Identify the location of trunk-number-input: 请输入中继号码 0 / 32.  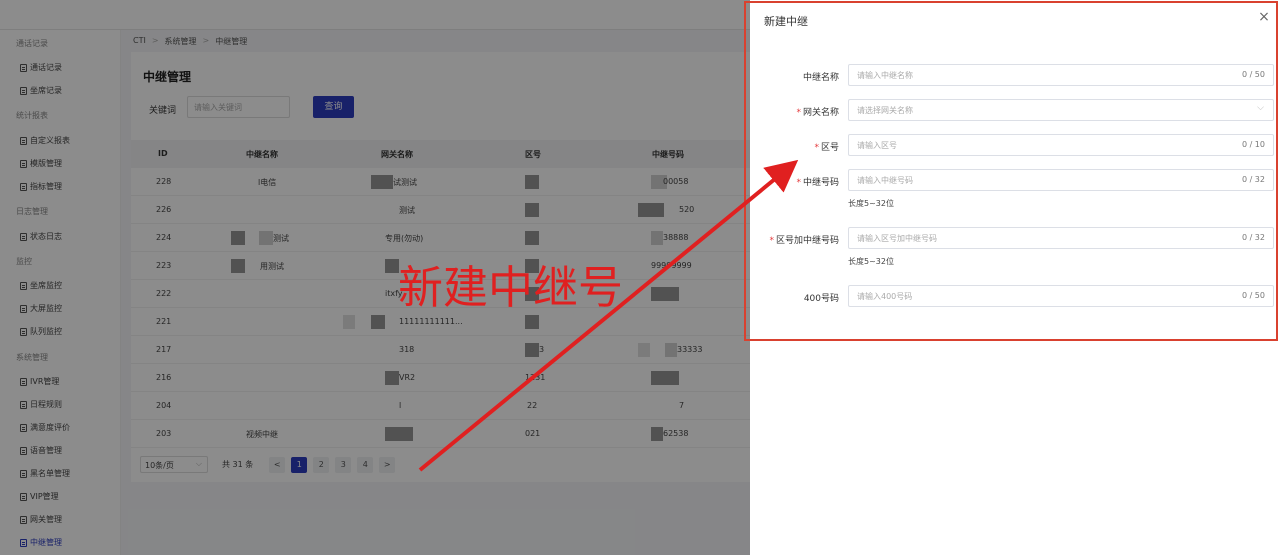
(1061, 180).